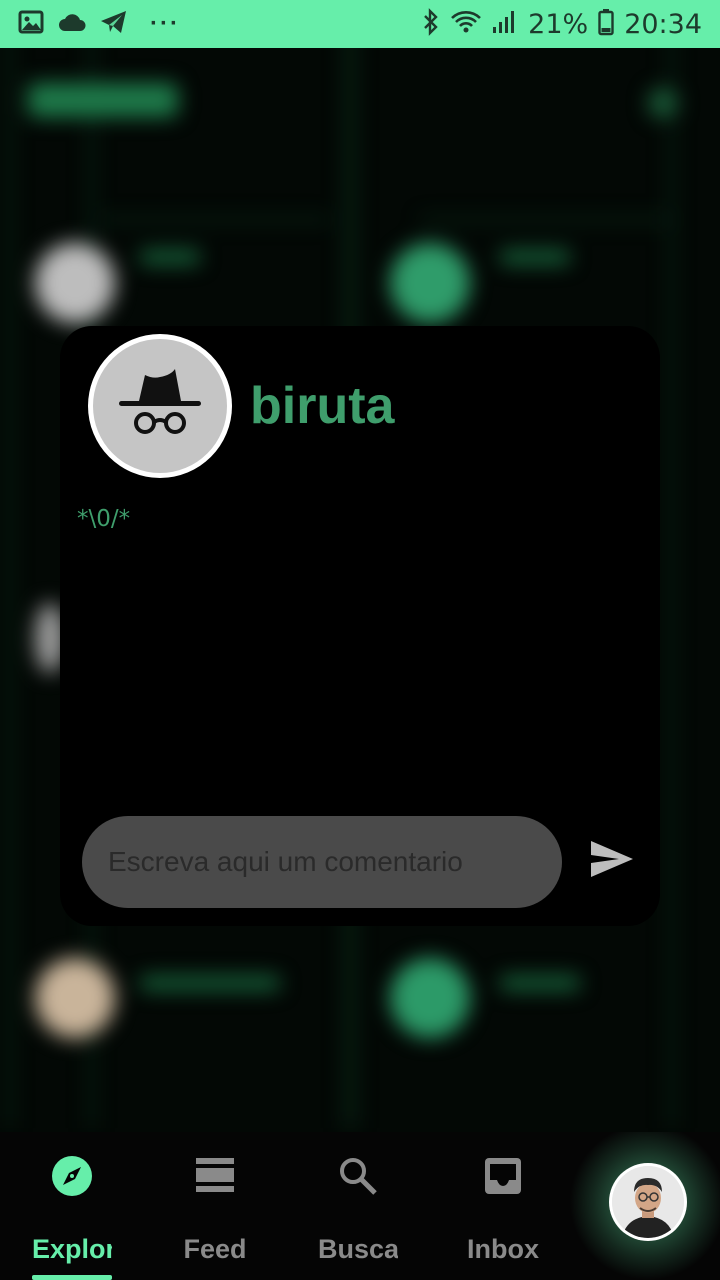  What do you see at coordinates (503, 1178) in the screenshot?
I see `inbox-icon` at bounding box center [503, 1178].